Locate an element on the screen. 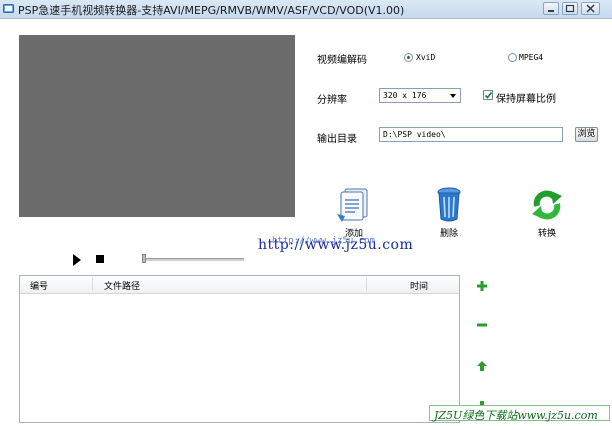  check-icon is located at coordinates (488, 95).